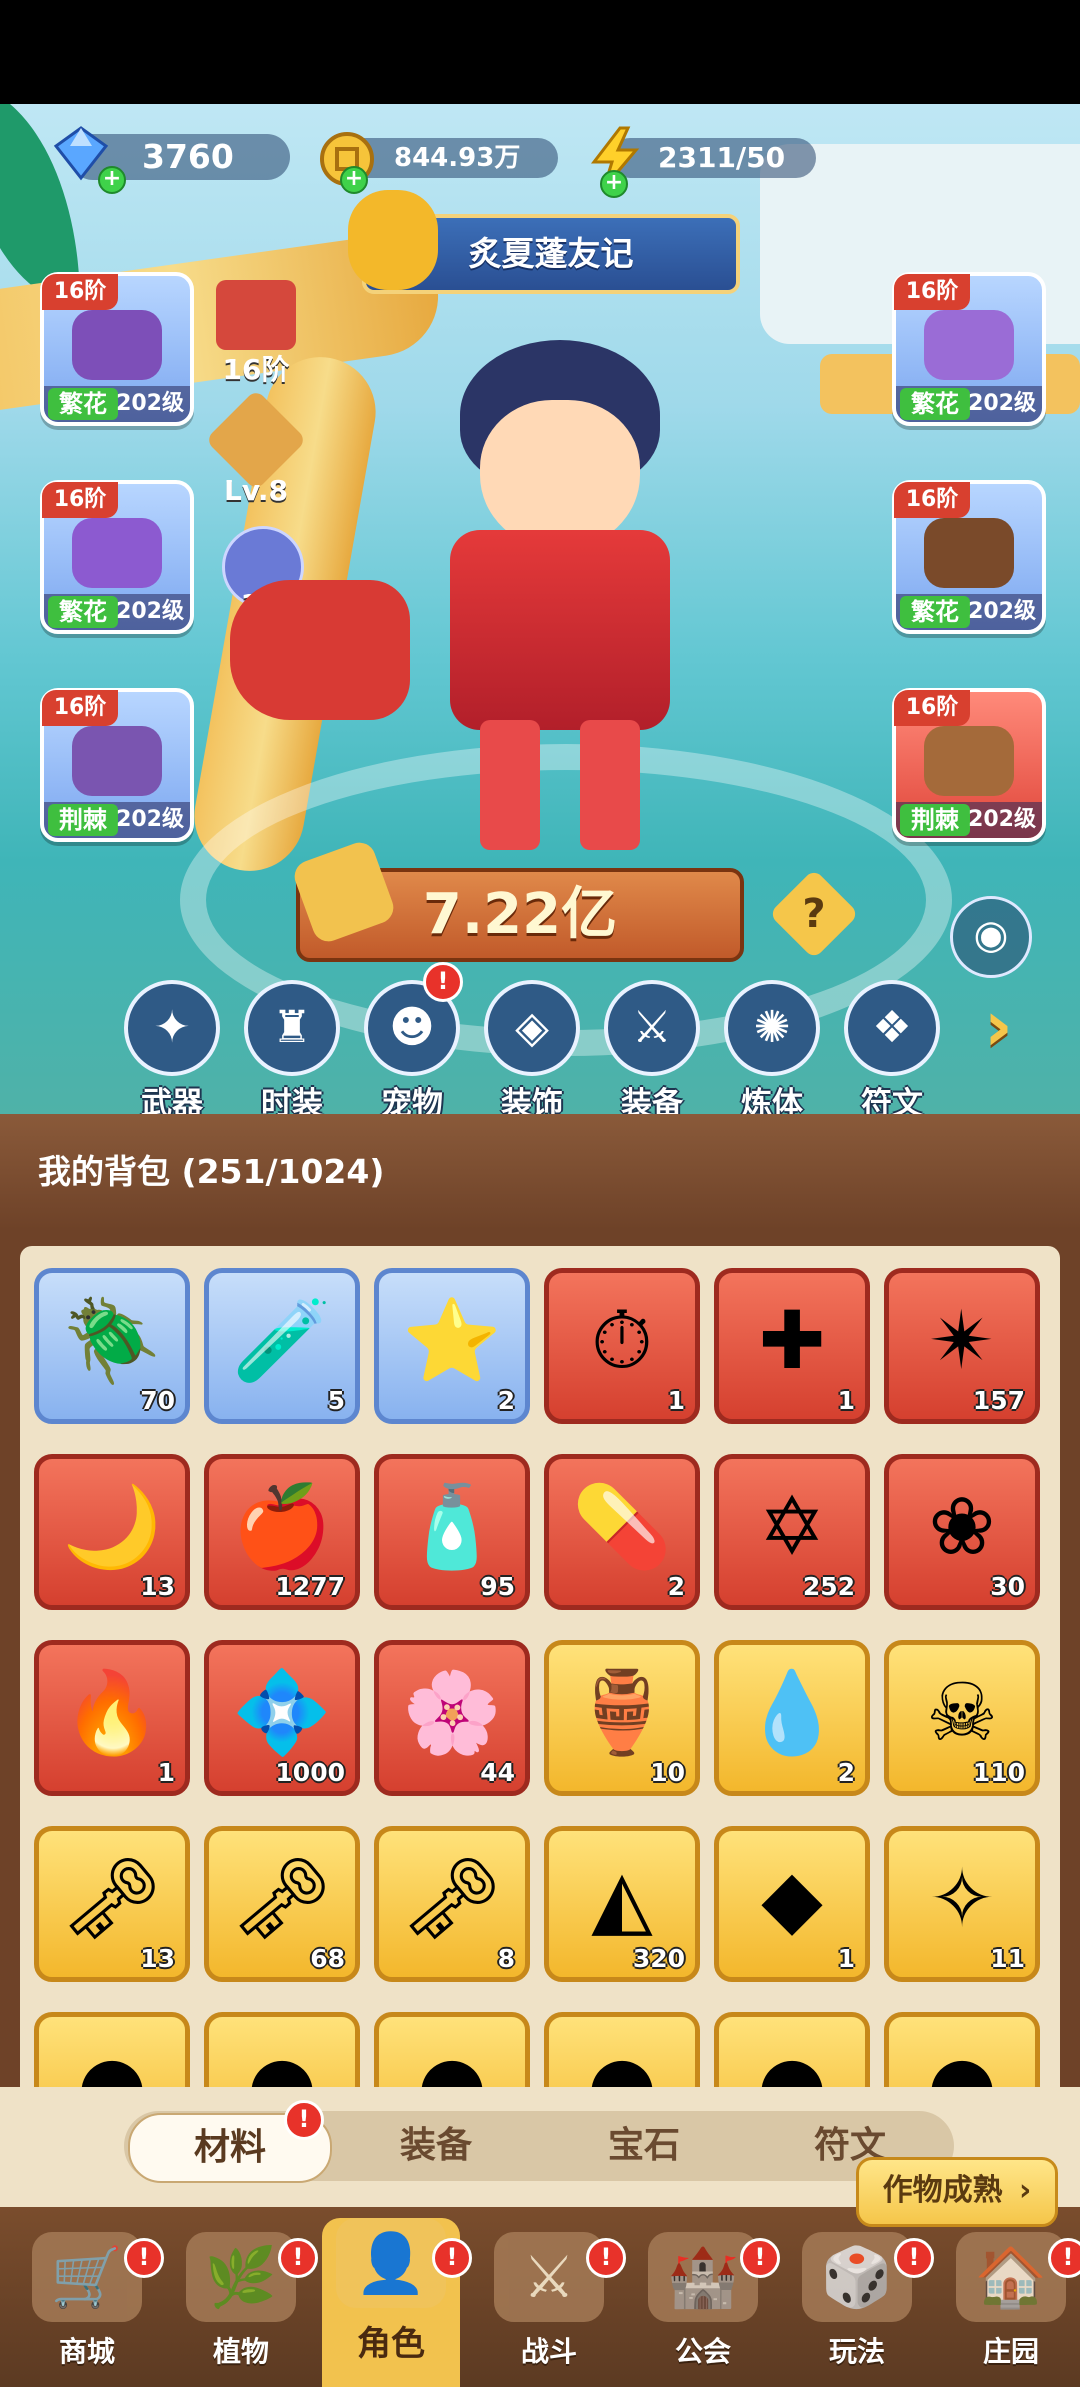 The height and width of the screenshot is (2387, 1080). I want to click on menu-body-refine: ✺ 炼体, so click(772, 1051).